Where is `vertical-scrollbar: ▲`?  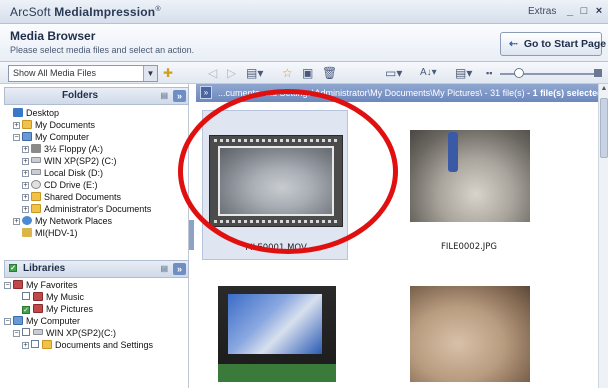
vertical-scrollbar: ▲ is located at coordinates (603, 236).